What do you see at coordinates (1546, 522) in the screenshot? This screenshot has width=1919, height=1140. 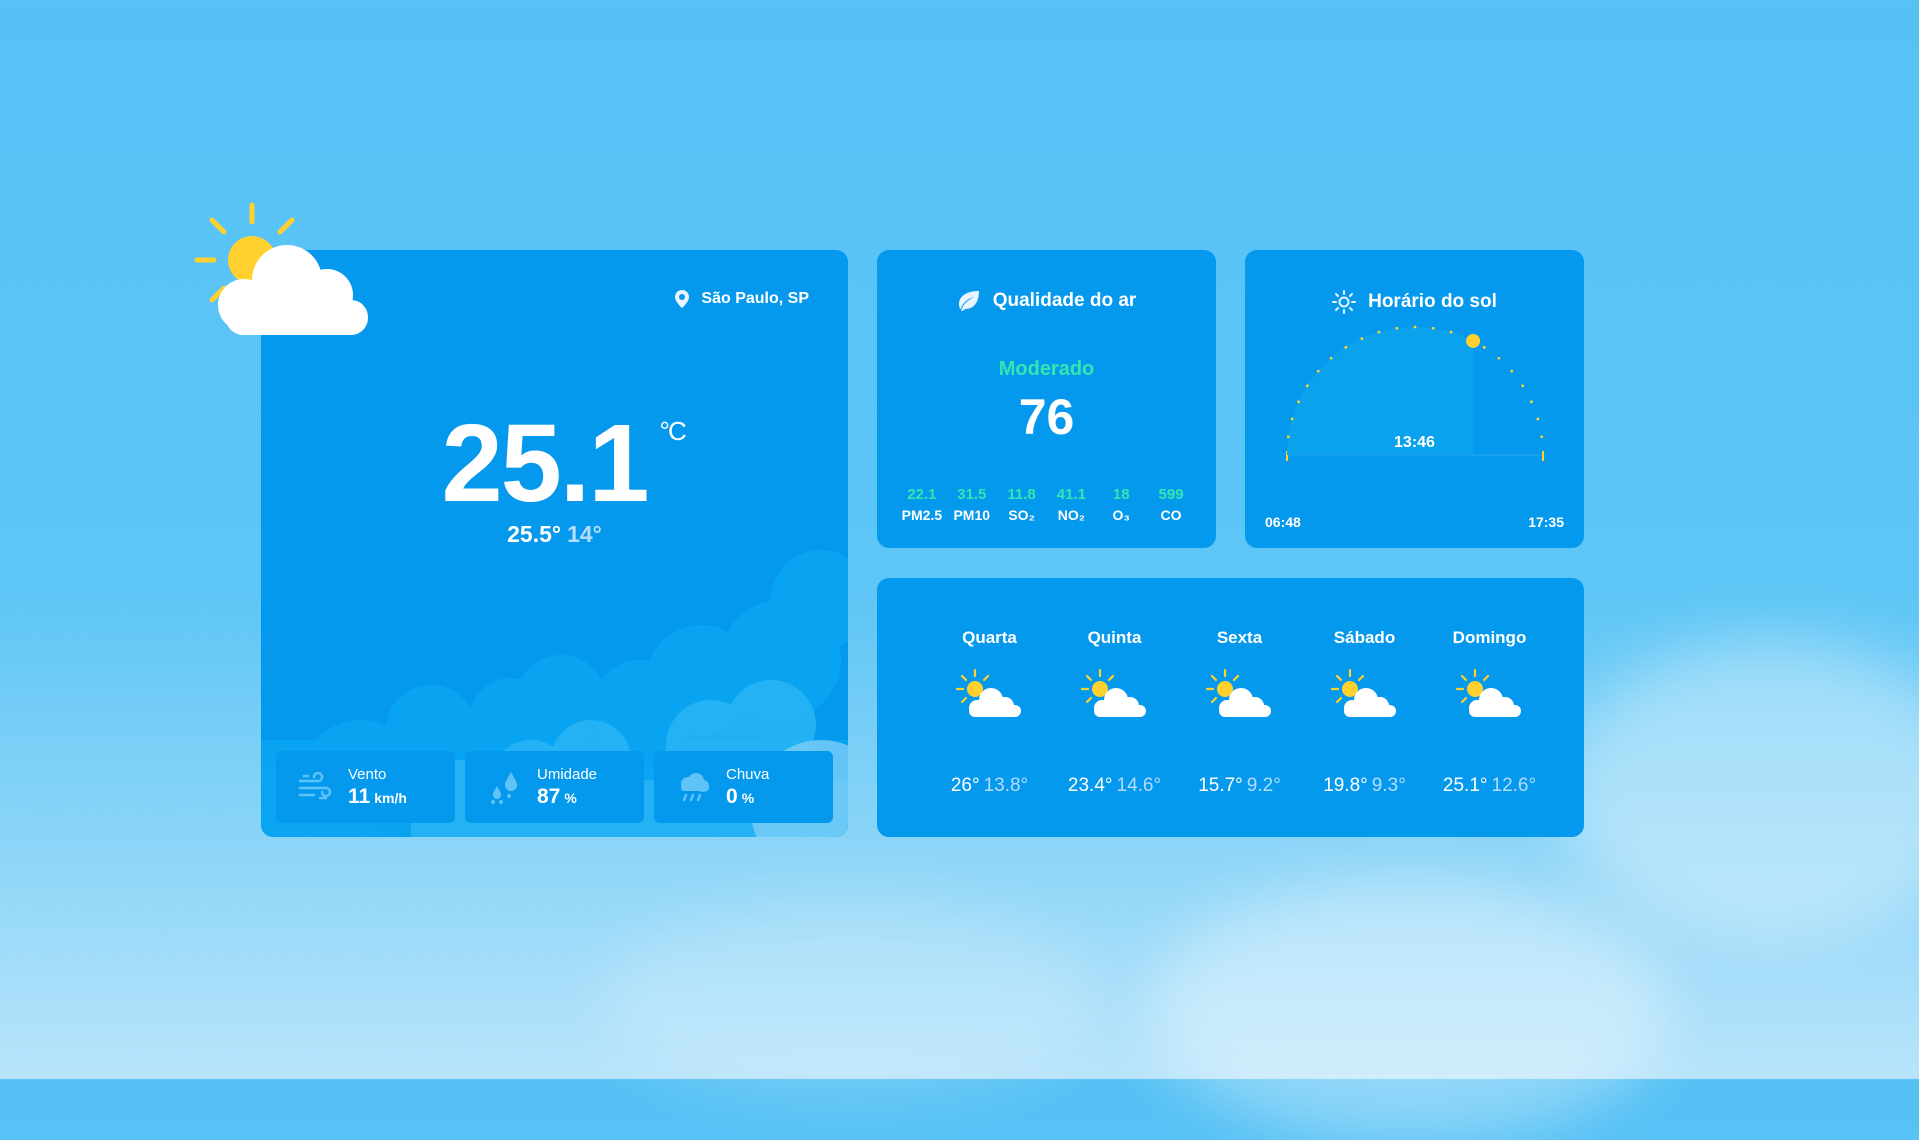 I see `sunset-time: 17:35` at bounding box center [1546, 522].